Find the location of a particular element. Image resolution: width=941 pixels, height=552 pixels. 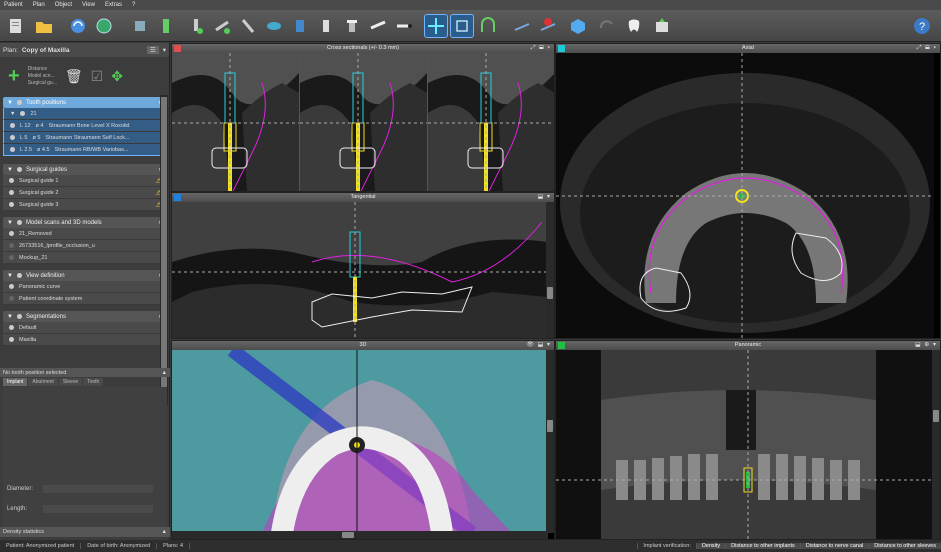

diameter-field is located at coordinates (98, 489).